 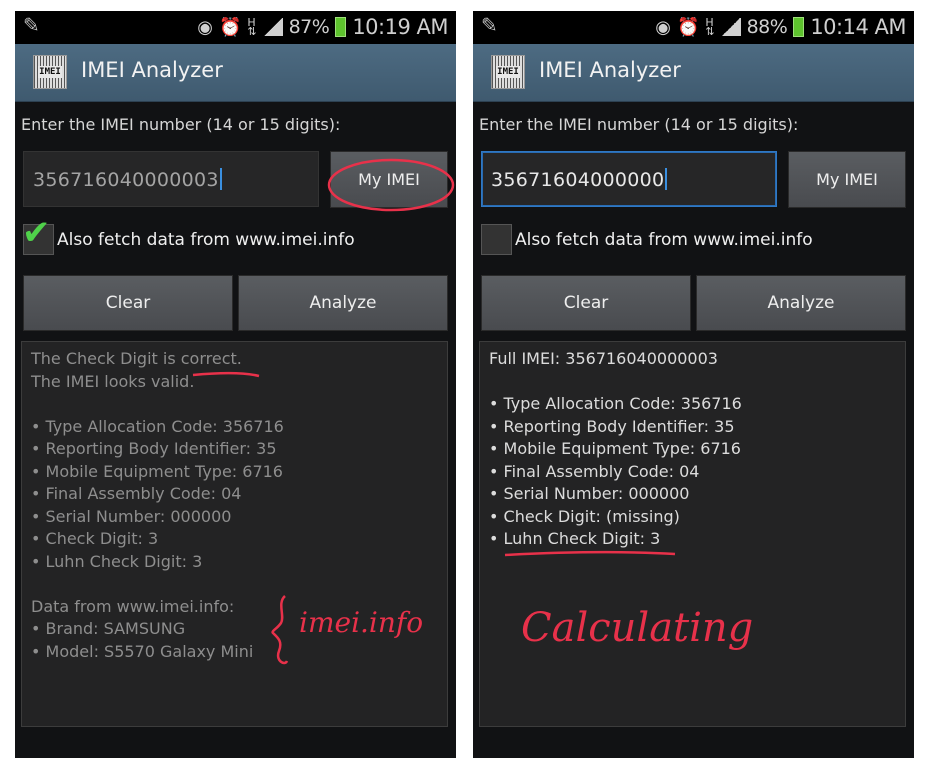 I want to click on fetch-checkbox, so click(x=496, y=239).